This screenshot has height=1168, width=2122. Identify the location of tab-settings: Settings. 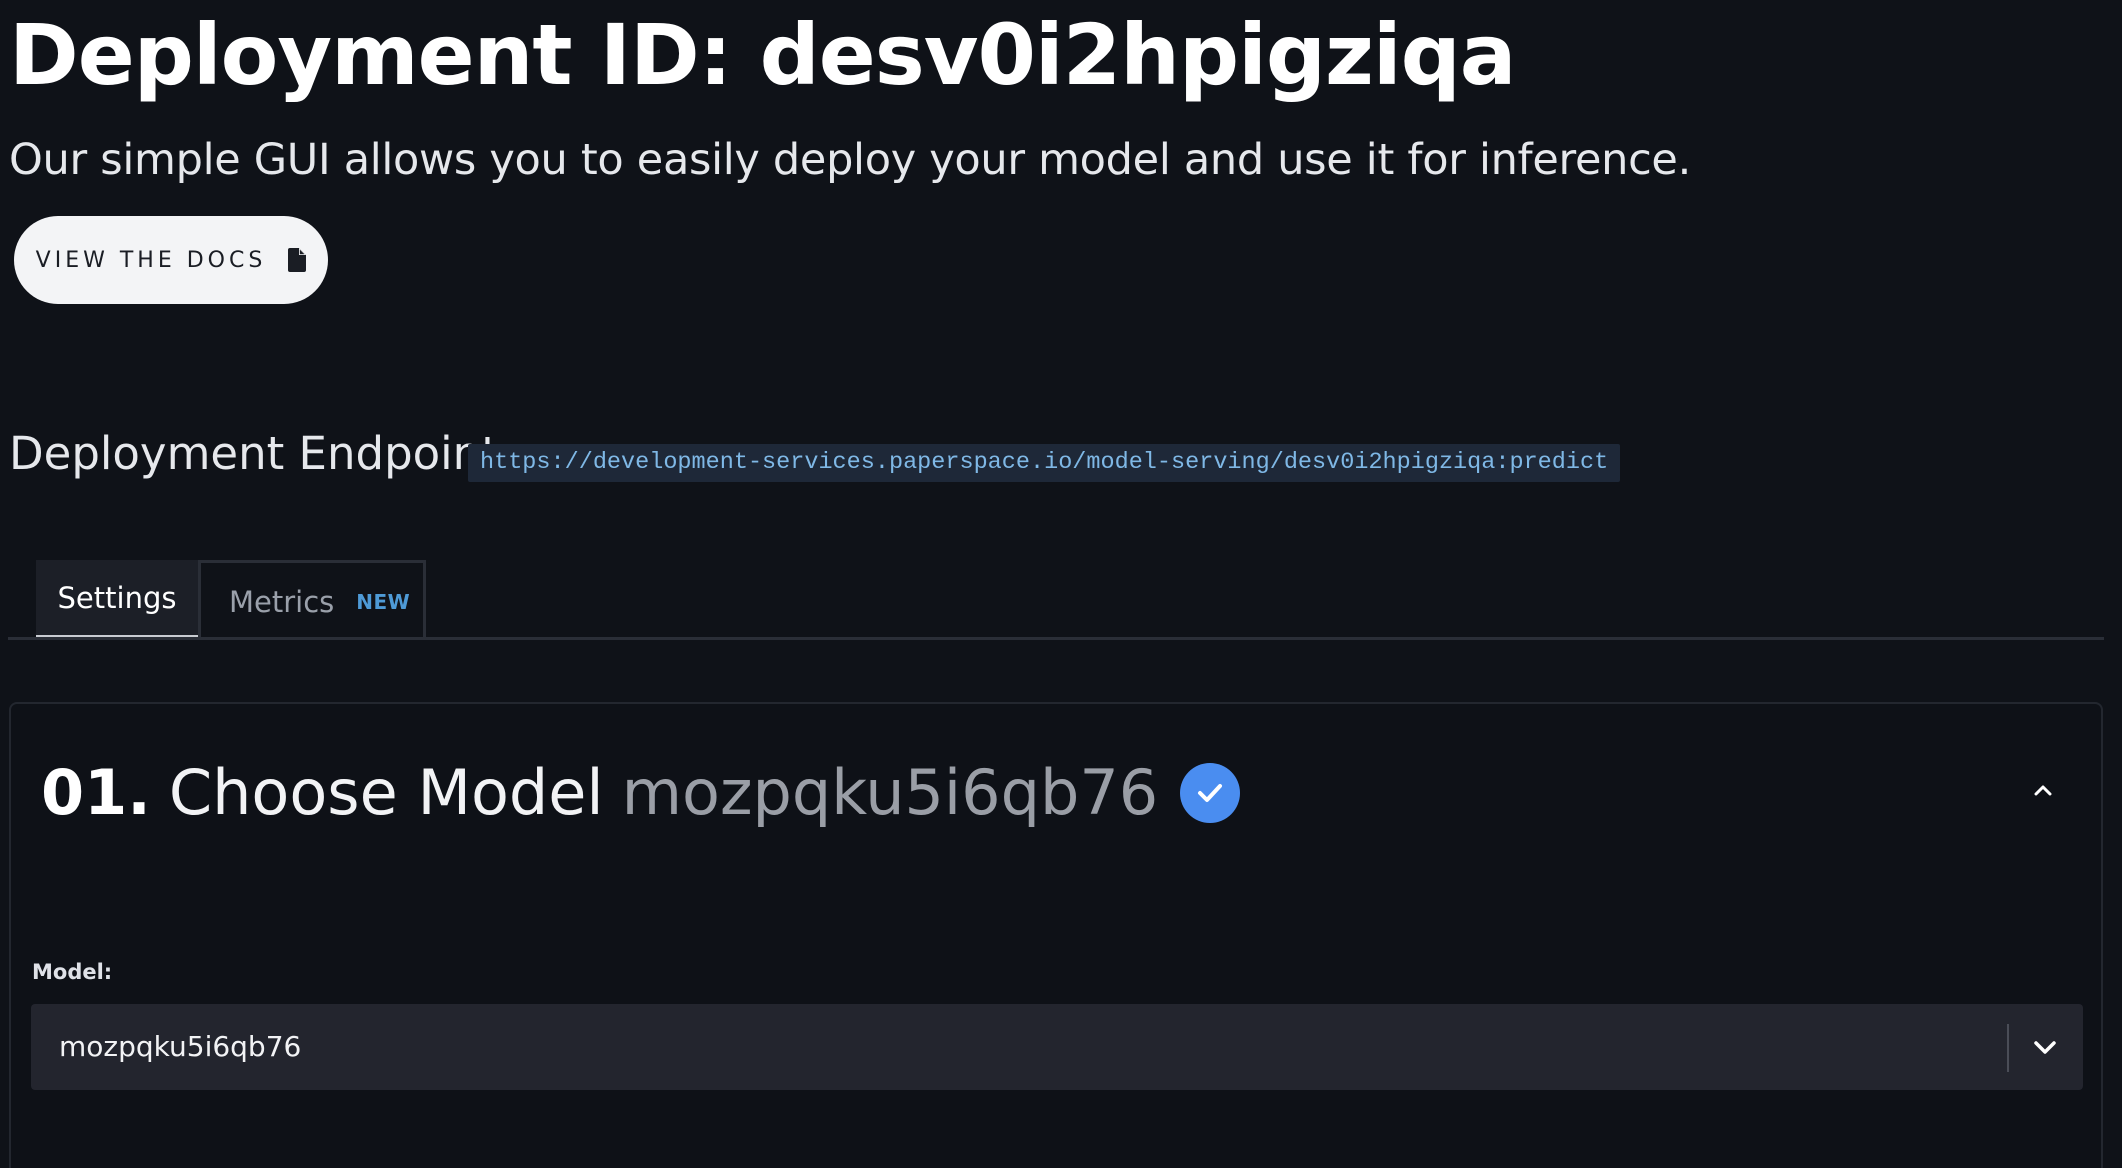
(117, 600).